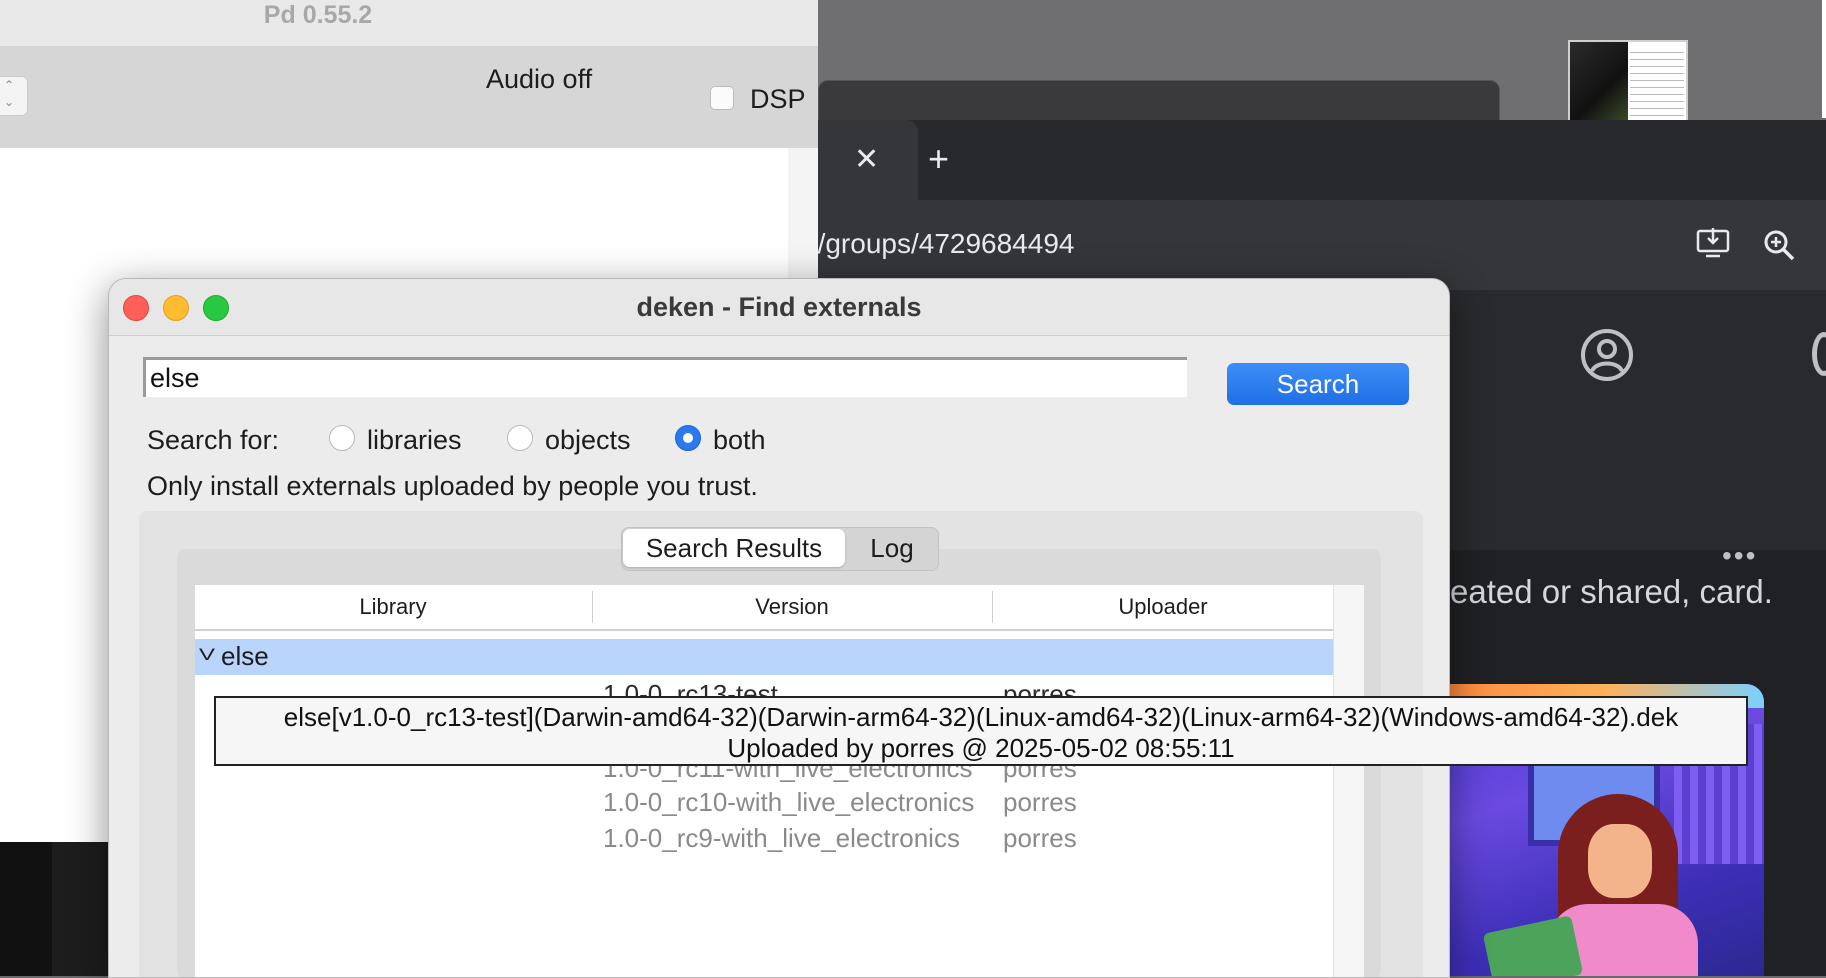  What do you see at coordinates (1163, 607) in the screenshot?
I see `column-header-uploader: Uploader` at bounding box center [1163, 607].